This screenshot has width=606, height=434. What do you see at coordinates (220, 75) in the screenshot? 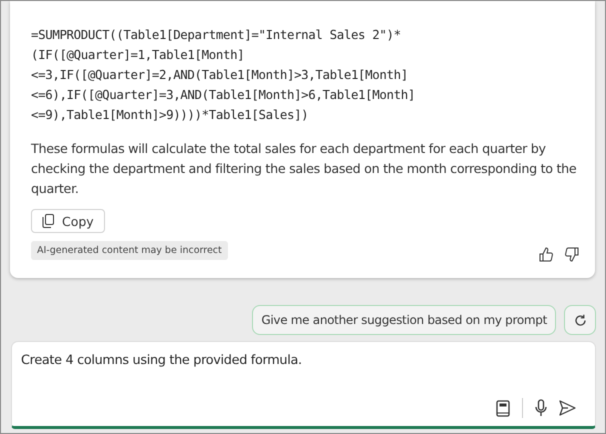
I see `formula-line: <=3,IF([@Quarter]=2,AND(Table1[Month]>3,Table1[Month]` at bounding box center [220, 75].